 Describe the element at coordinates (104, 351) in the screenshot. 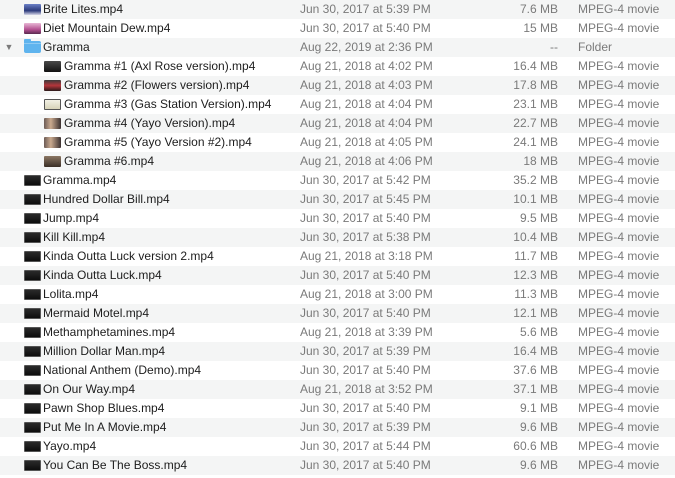

I see `file-name: Million Dollar Man.mp4` at that location.